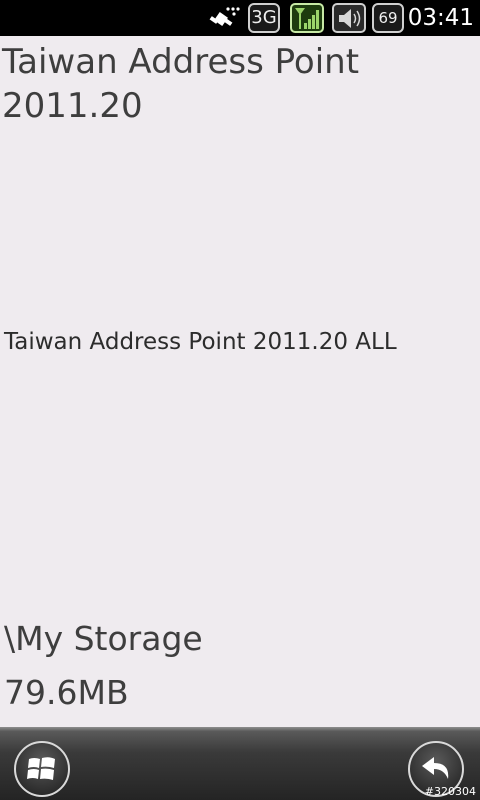 The height and width of the screenshot is (800, 480). Describe the element at coordinates (388, 18) in the screenshot. I see `battery-icon: 69` at that location.